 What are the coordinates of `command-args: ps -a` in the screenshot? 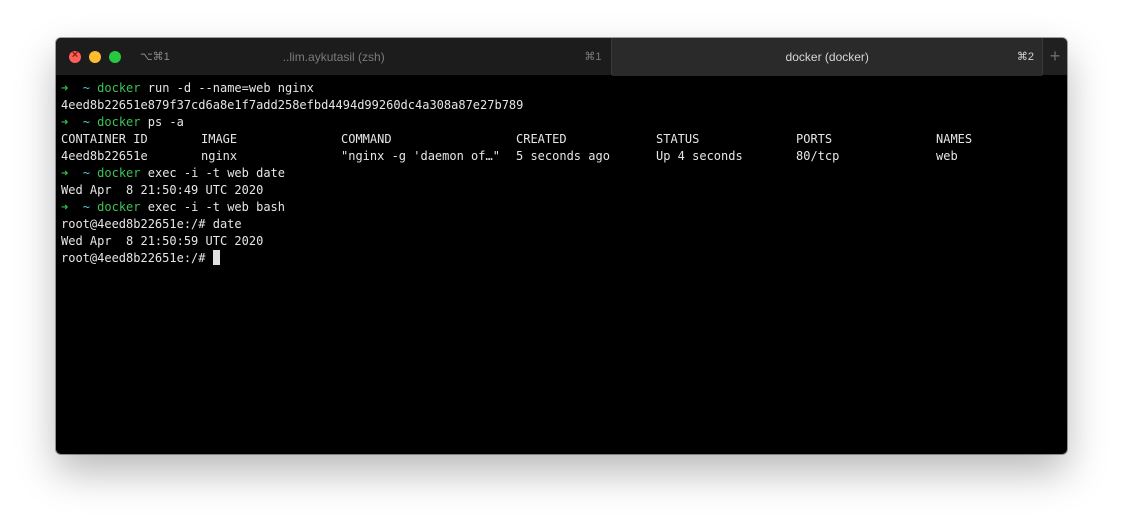 It's located at (162, 122).